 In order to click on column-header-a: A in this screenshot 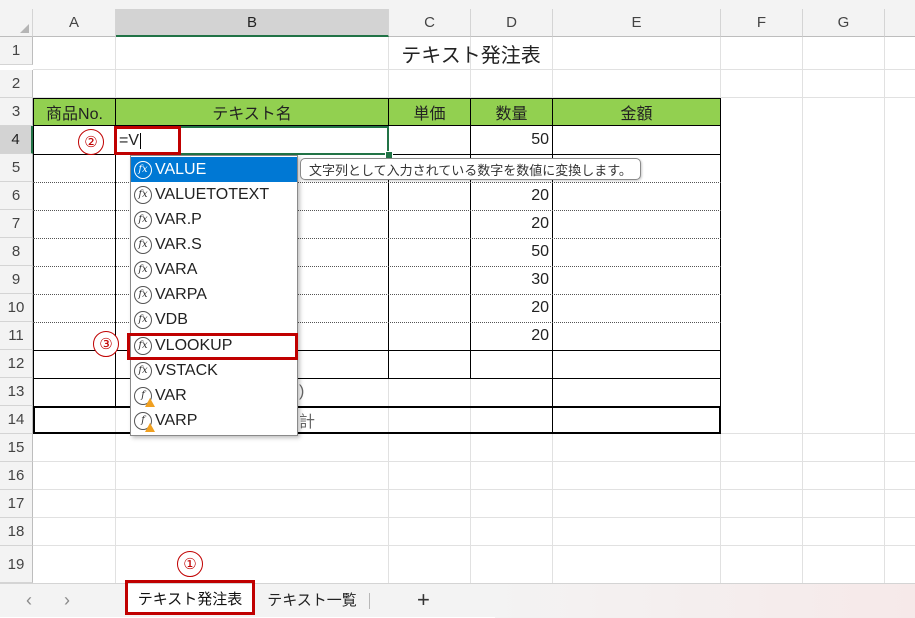, I will do `click(74, 23)`.